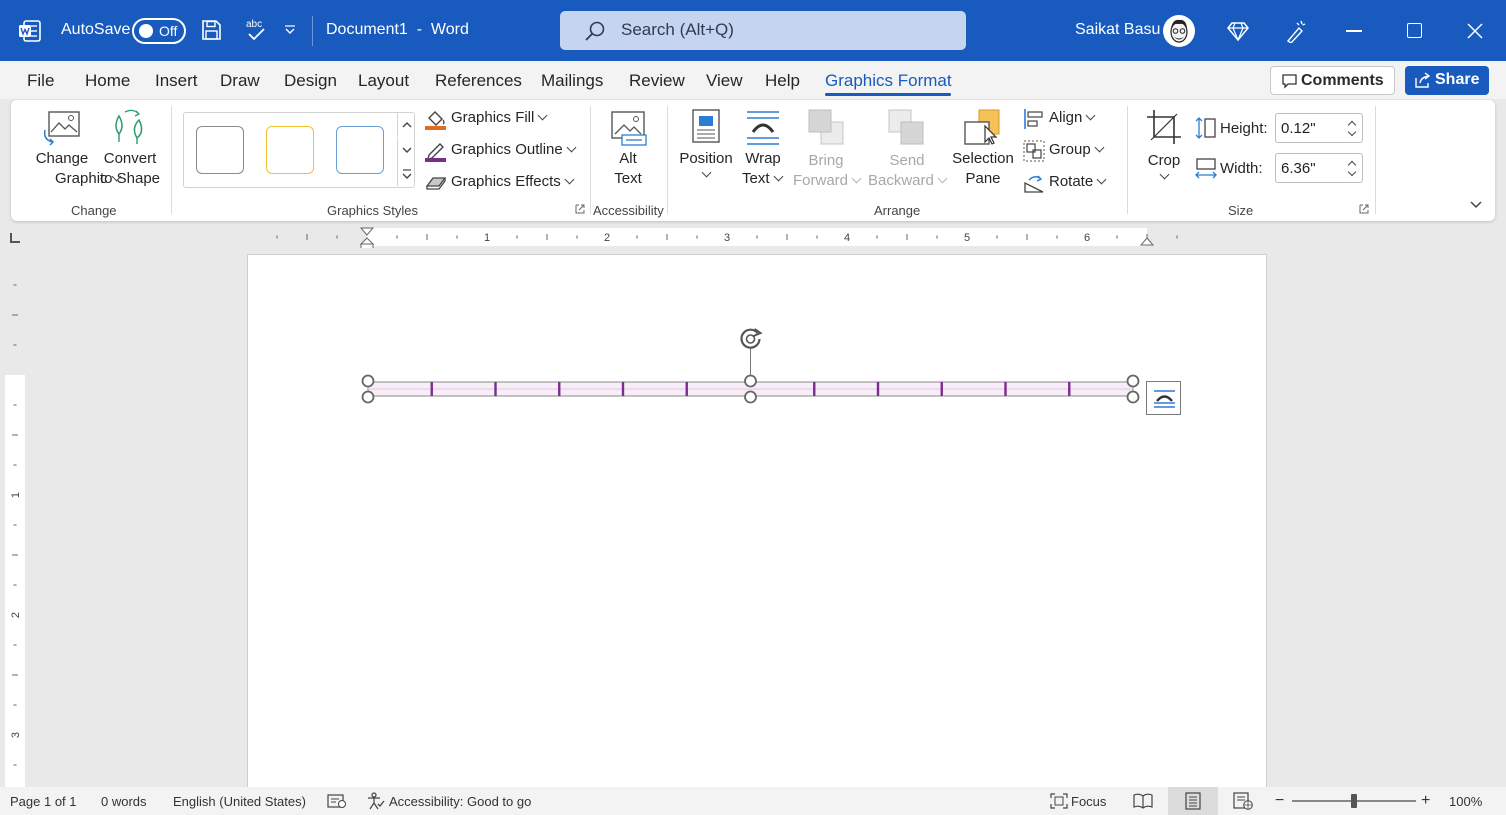 The image size is (1506, 815). What do you see at coordinates (1066, 117) in the screenshot?
I see `align-label: Align` at bounding box center [1066, 117].